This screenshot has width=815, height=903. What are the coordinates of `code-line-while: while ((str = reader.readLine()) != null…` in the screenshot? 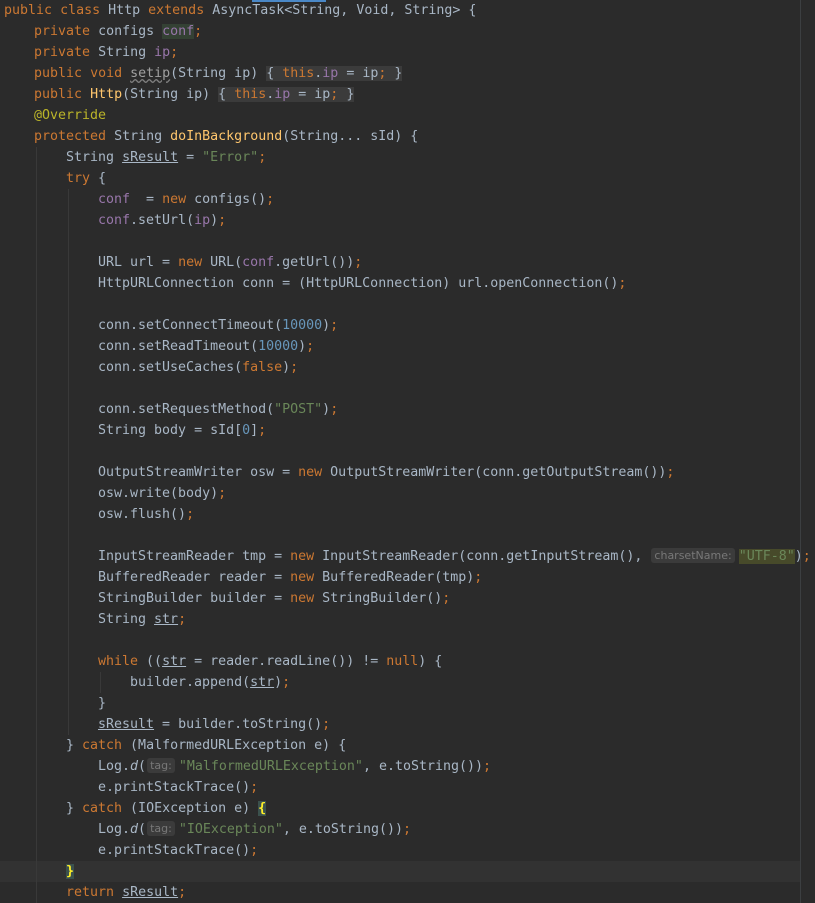 It's located at (270, 661).